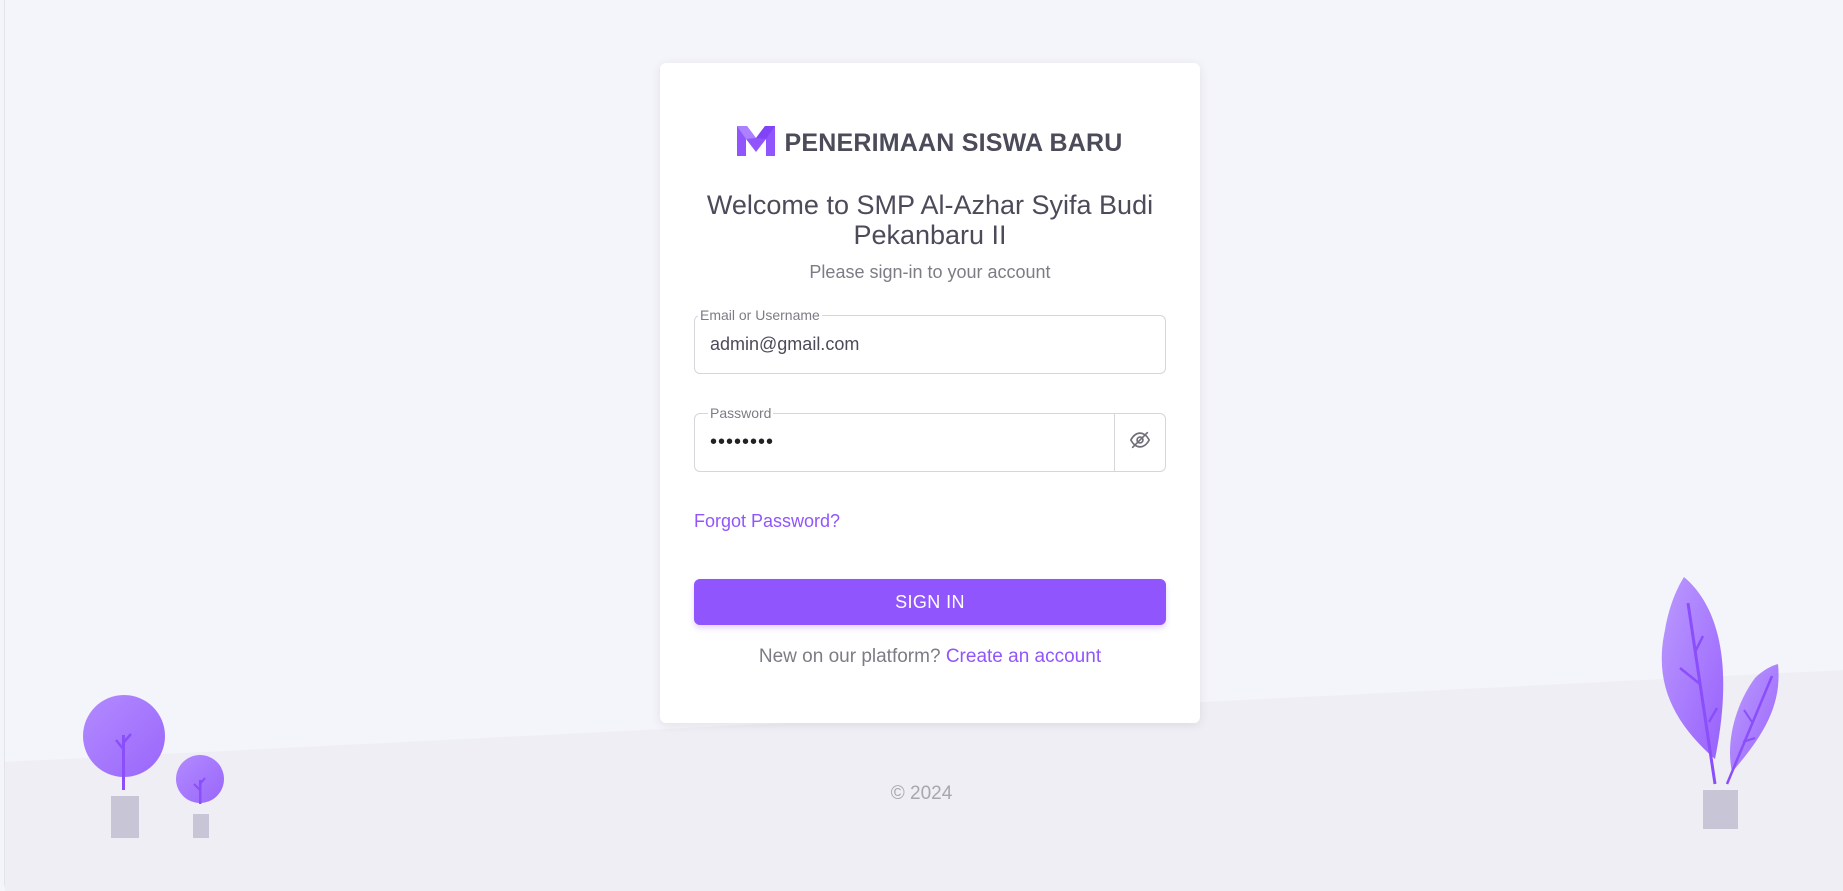 This screenshot has height=891, width=1843. What do you see at coordinates (756, 143) in the screenshot?
I see `m-logo-icon` at bounding box center [756, 143].